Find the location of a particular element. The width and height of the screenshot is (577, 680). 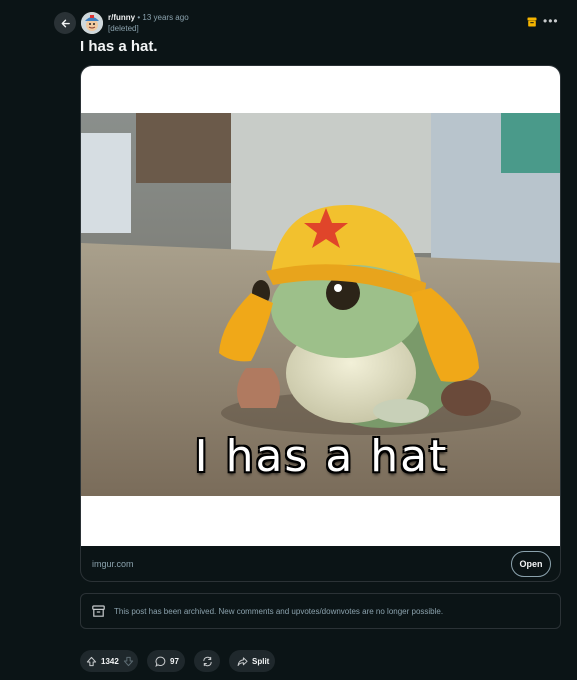

arrow-left-icon is located at coordinates (65, 23).